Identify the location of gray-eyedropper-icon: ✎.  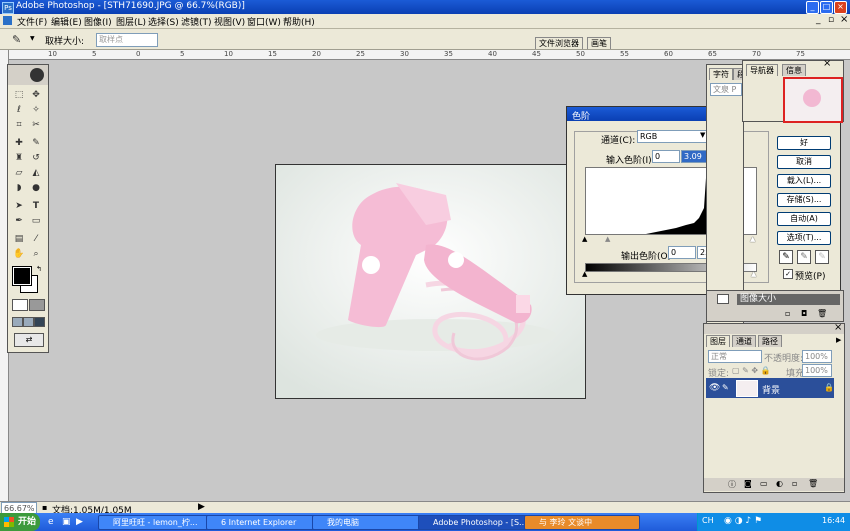
(804, 257).